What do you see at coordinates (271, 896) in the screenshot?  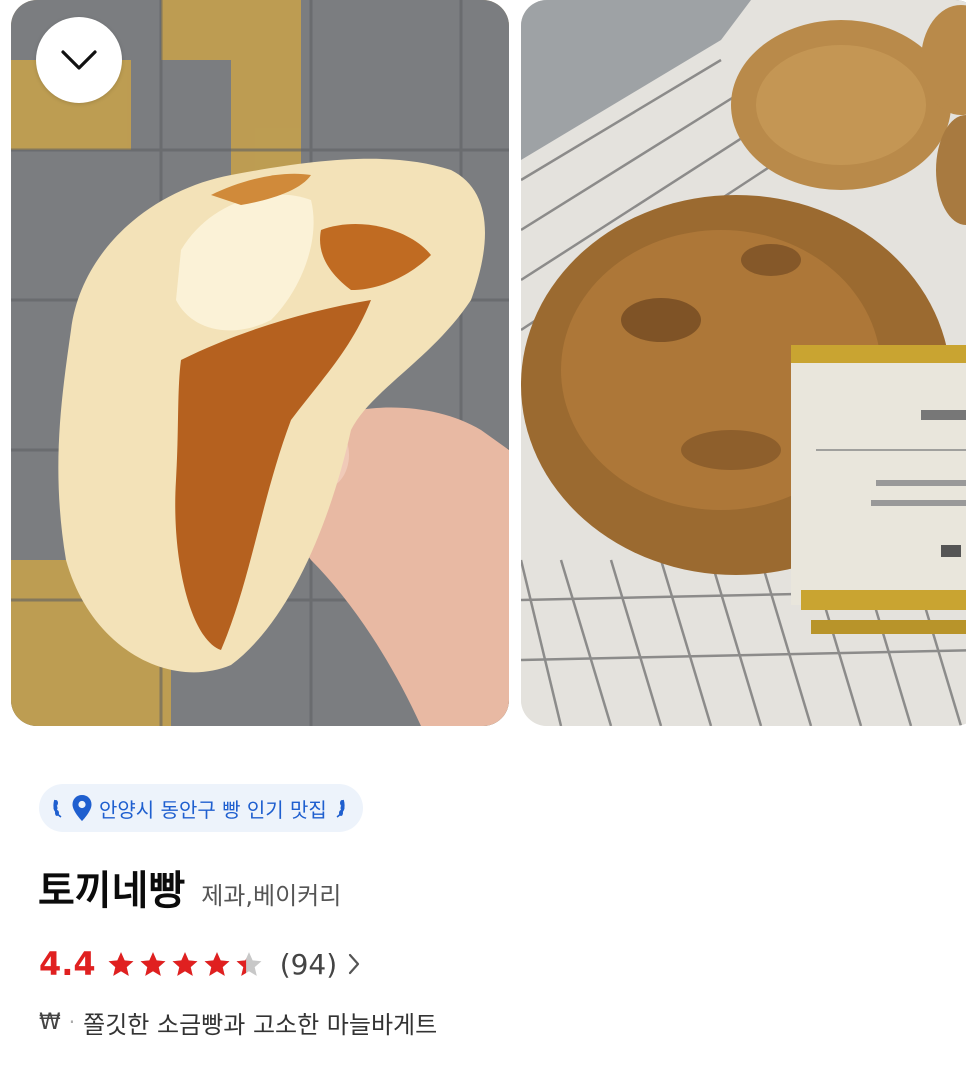 I see `place-category: 제과,베이커리` at bounding box center [271, 896].